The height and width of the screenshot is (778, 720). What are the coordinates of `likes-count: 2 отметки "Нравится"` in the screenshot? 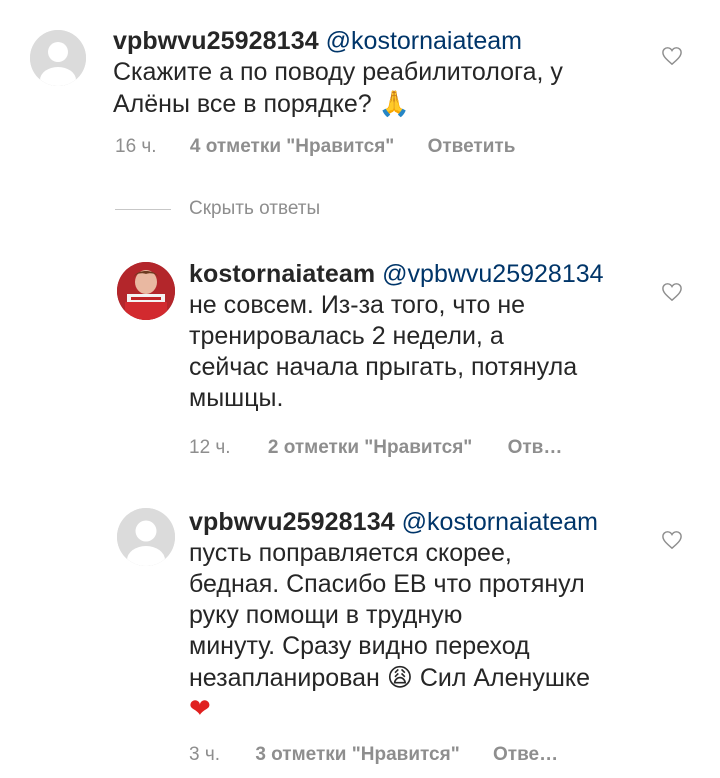 It's located at (370, 447).